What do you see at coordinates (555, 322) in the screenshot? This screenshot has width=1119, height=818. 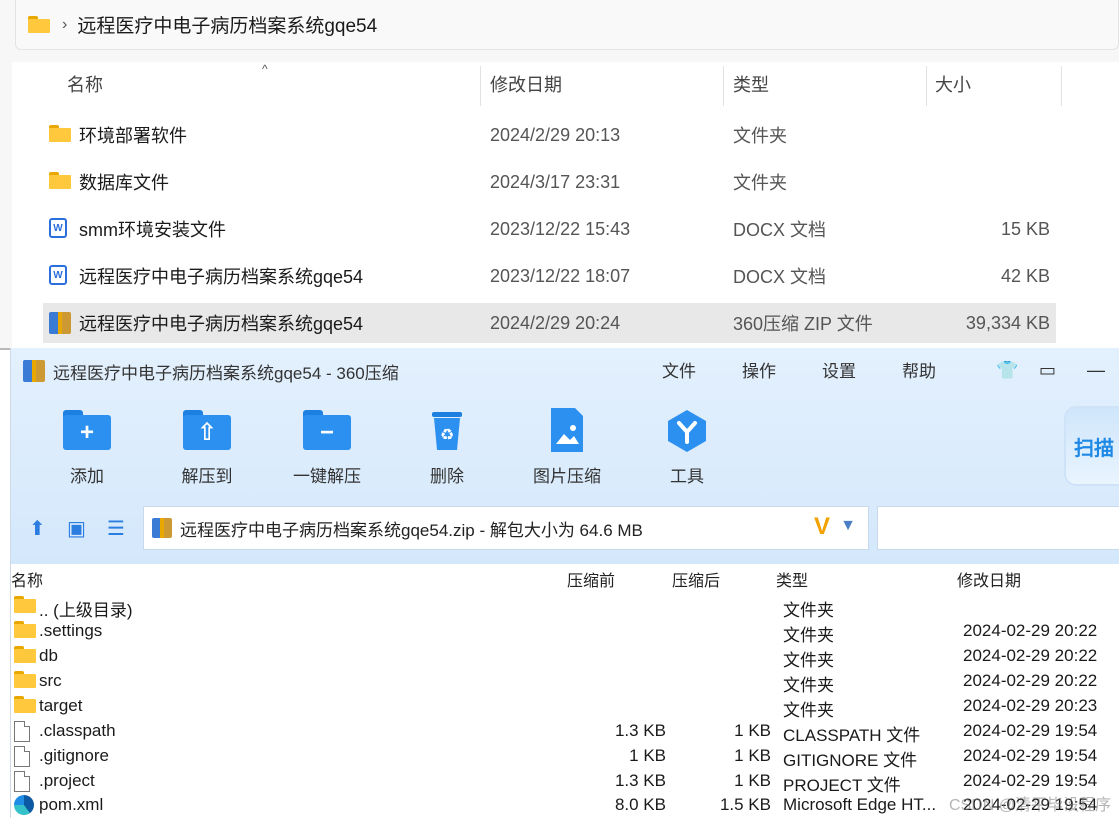 I see `file-date: 2024/2/29 20:24` at bounding box center [555, 322].